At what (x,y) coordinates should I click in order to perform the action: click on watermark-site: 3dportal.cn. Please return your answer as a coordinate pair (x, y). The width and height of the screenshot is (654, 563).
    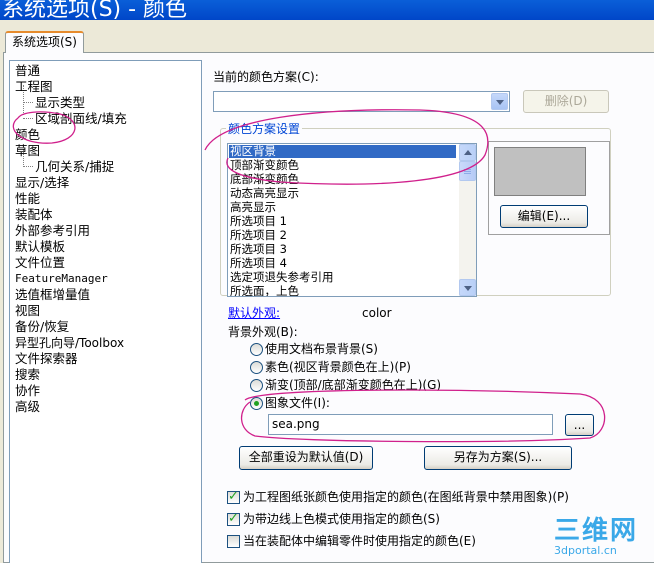
    Looking at the image, I should click on (585, 550).